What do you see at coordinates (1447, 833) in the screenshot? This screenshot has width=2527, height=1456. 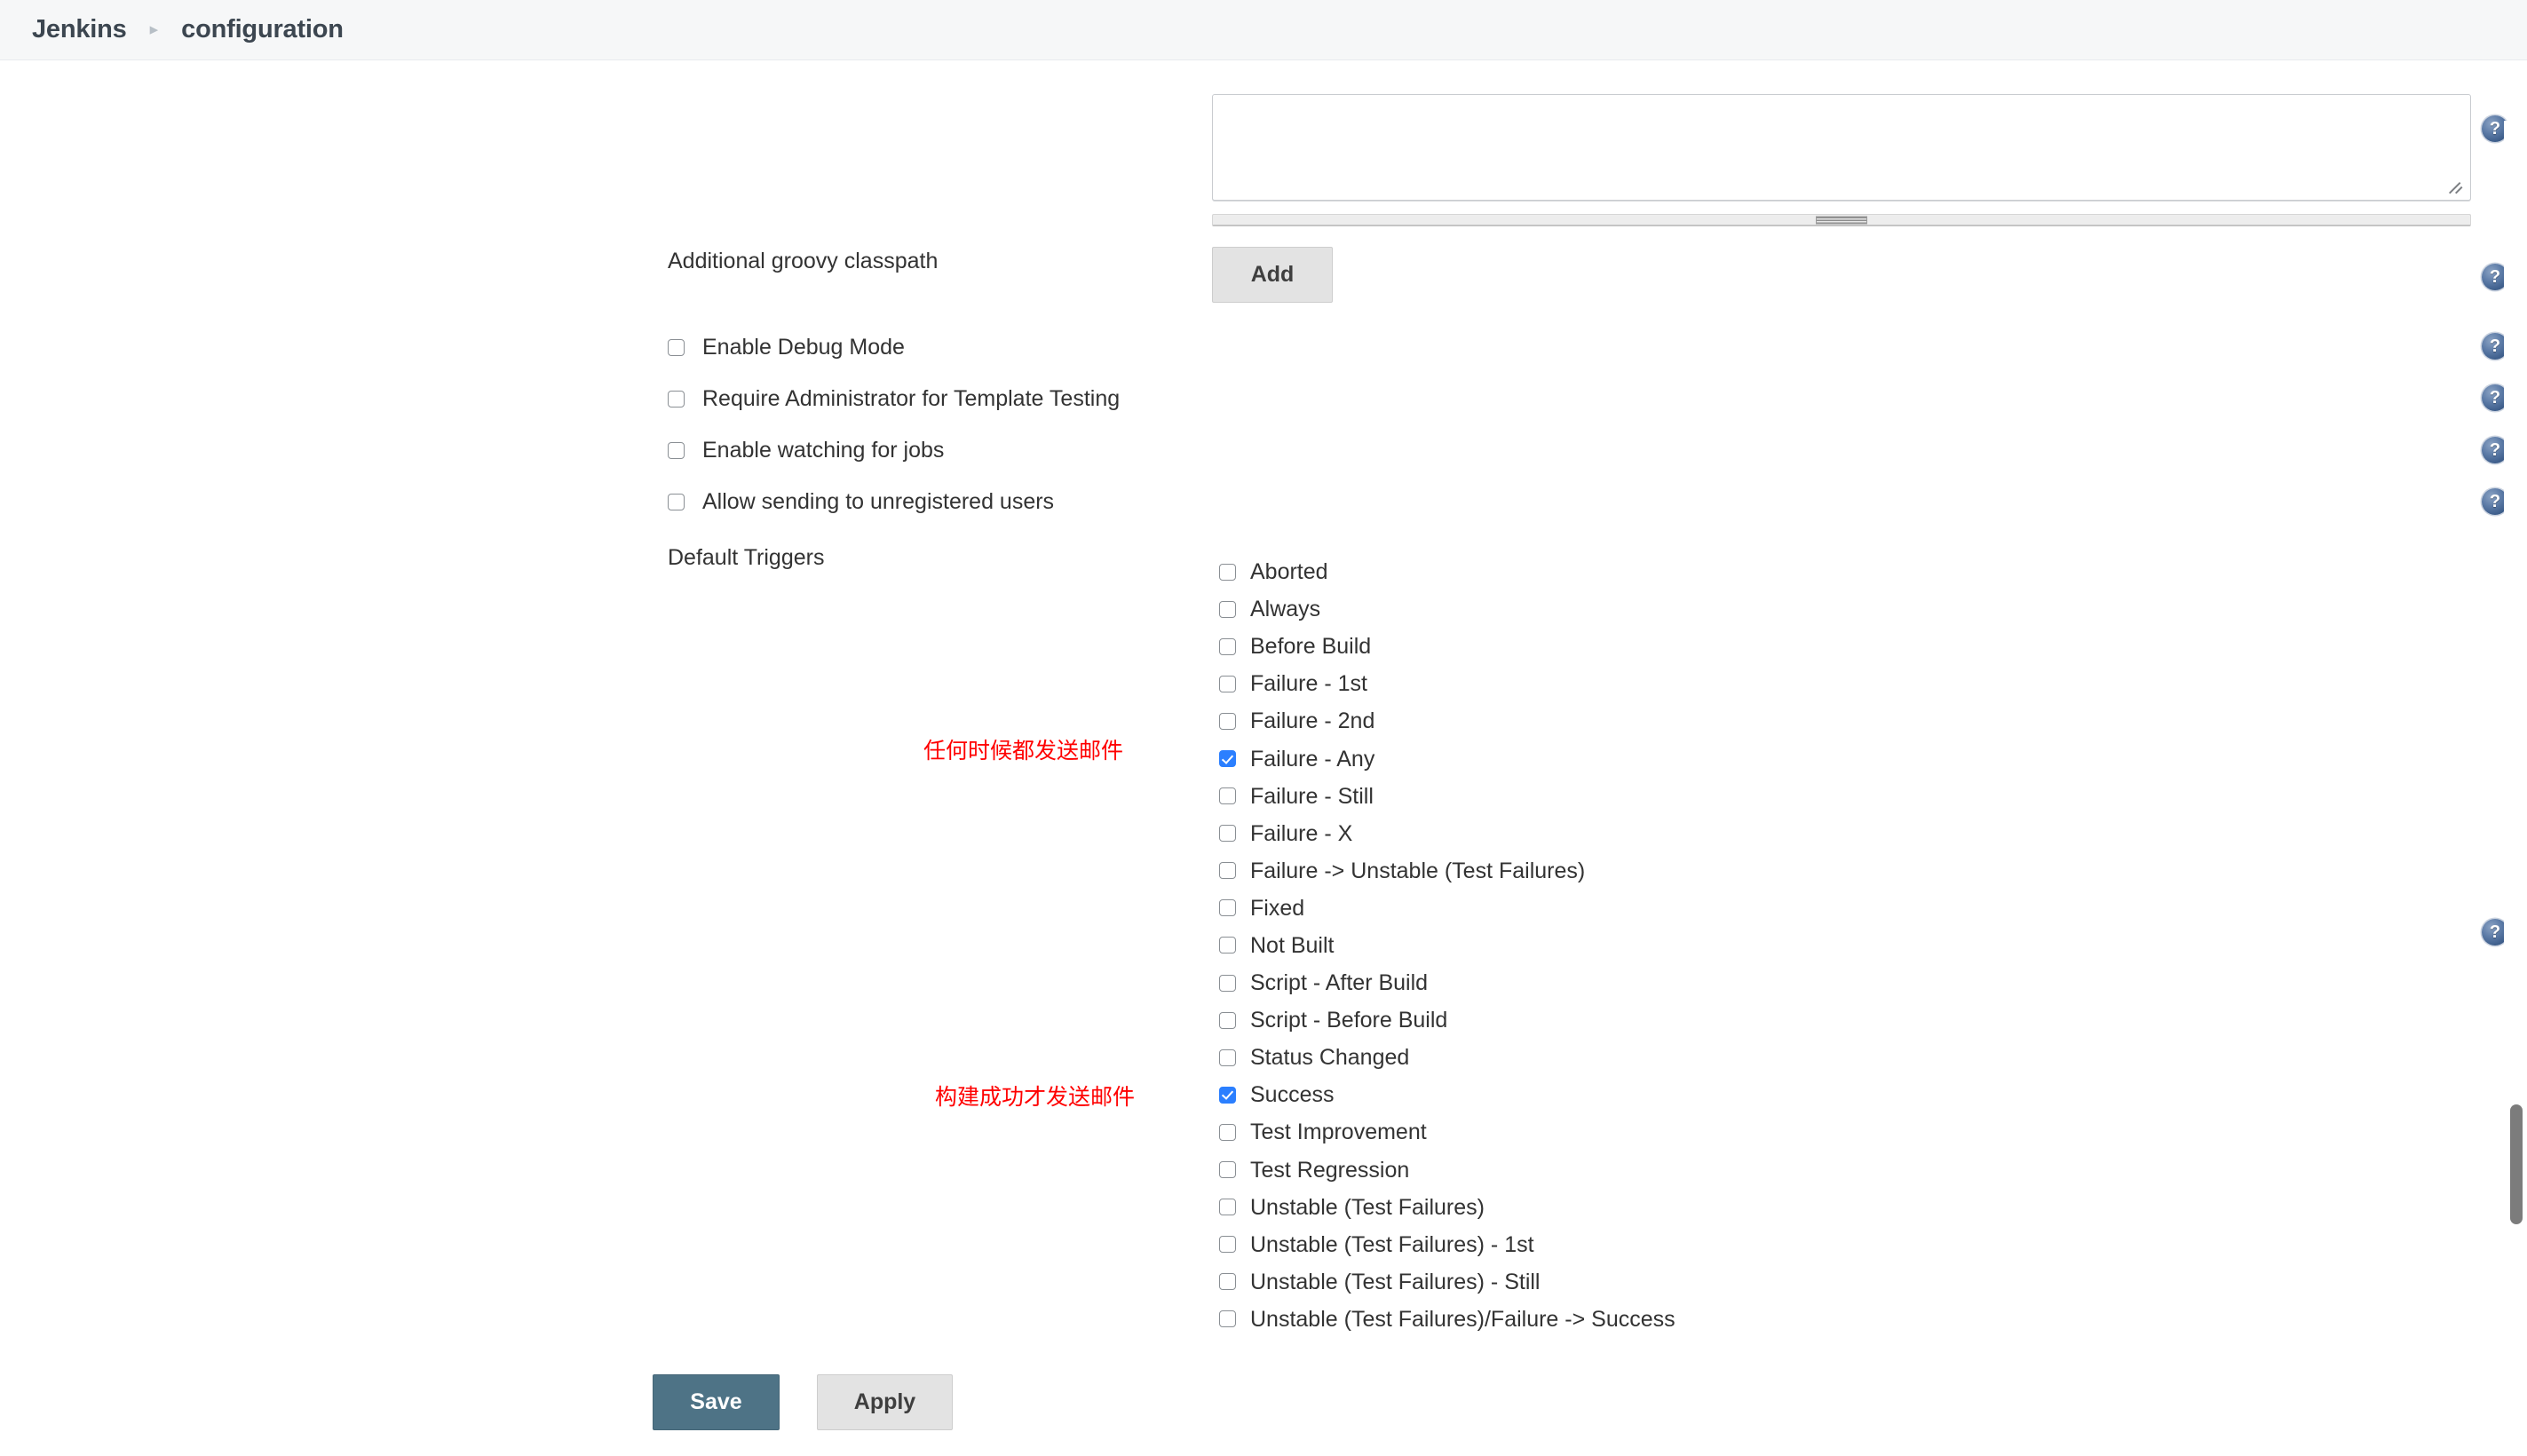 I see `trigger-row: Failure - X` at bounding box center [1447, 833].